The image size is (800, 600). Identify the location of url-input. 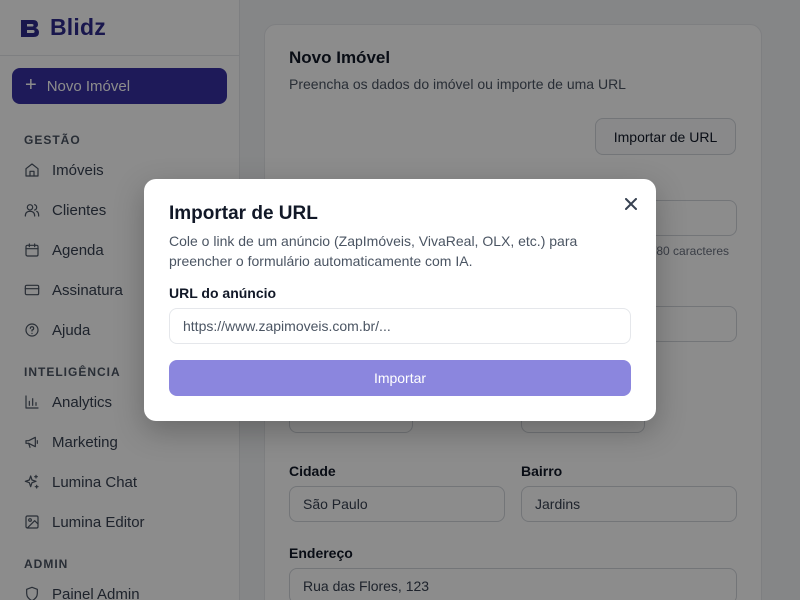
(400, 326).